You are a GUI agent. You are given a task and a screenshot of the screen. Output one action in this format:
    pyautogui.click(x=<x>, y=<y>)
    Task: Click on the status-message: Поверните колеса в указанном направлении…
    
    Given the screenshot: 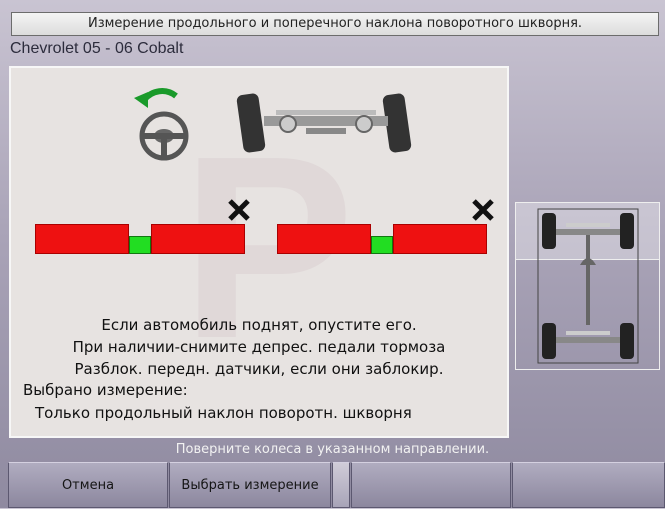 What is the action you would take?
    pyautogui.click(x=332, y=449)
    